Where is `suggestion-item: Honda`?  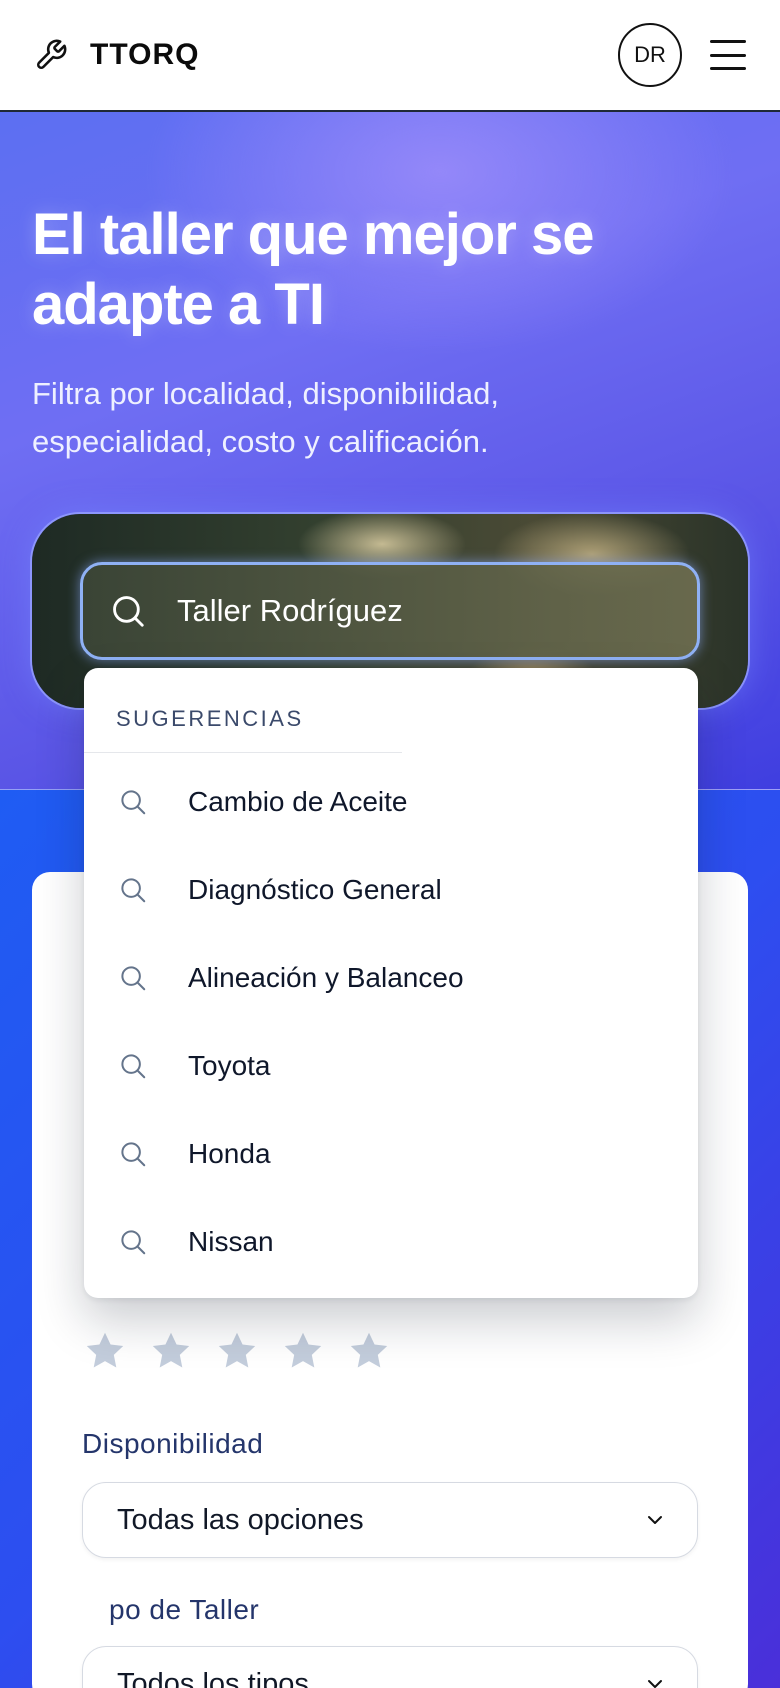
suggestion-item: Honda is located at coordinates (391, 1154).